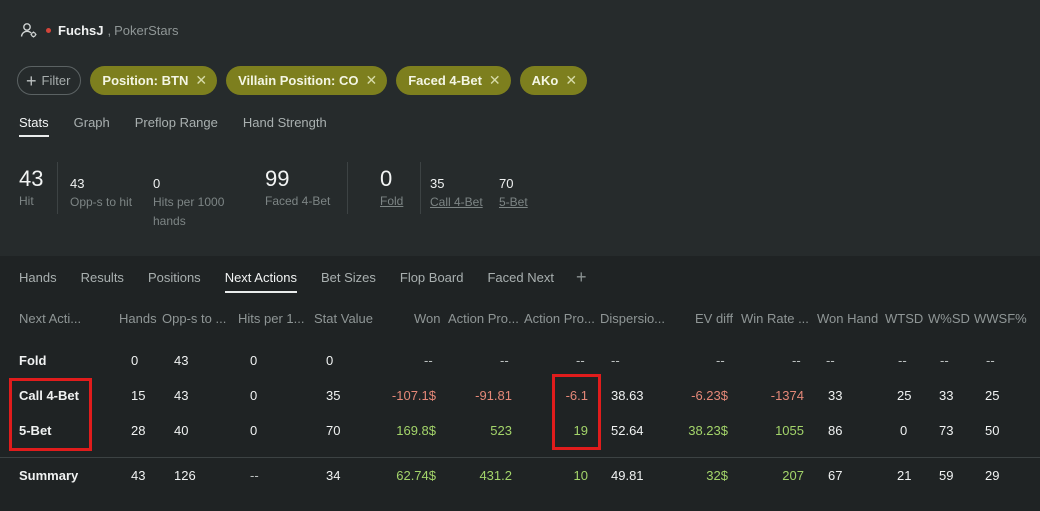 The width and height of the screenshot is (1040, 511). Describe the element at coordinates (102, 280) in the screenshot. I see `tab-results: Results` at that location.